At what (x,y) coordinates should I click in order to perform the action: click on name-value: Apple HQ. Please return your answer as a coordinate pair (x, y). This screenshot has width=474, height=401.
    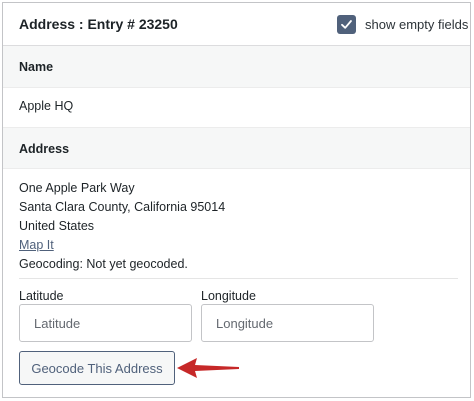
    Looking at the image, I should click on (46, 106).